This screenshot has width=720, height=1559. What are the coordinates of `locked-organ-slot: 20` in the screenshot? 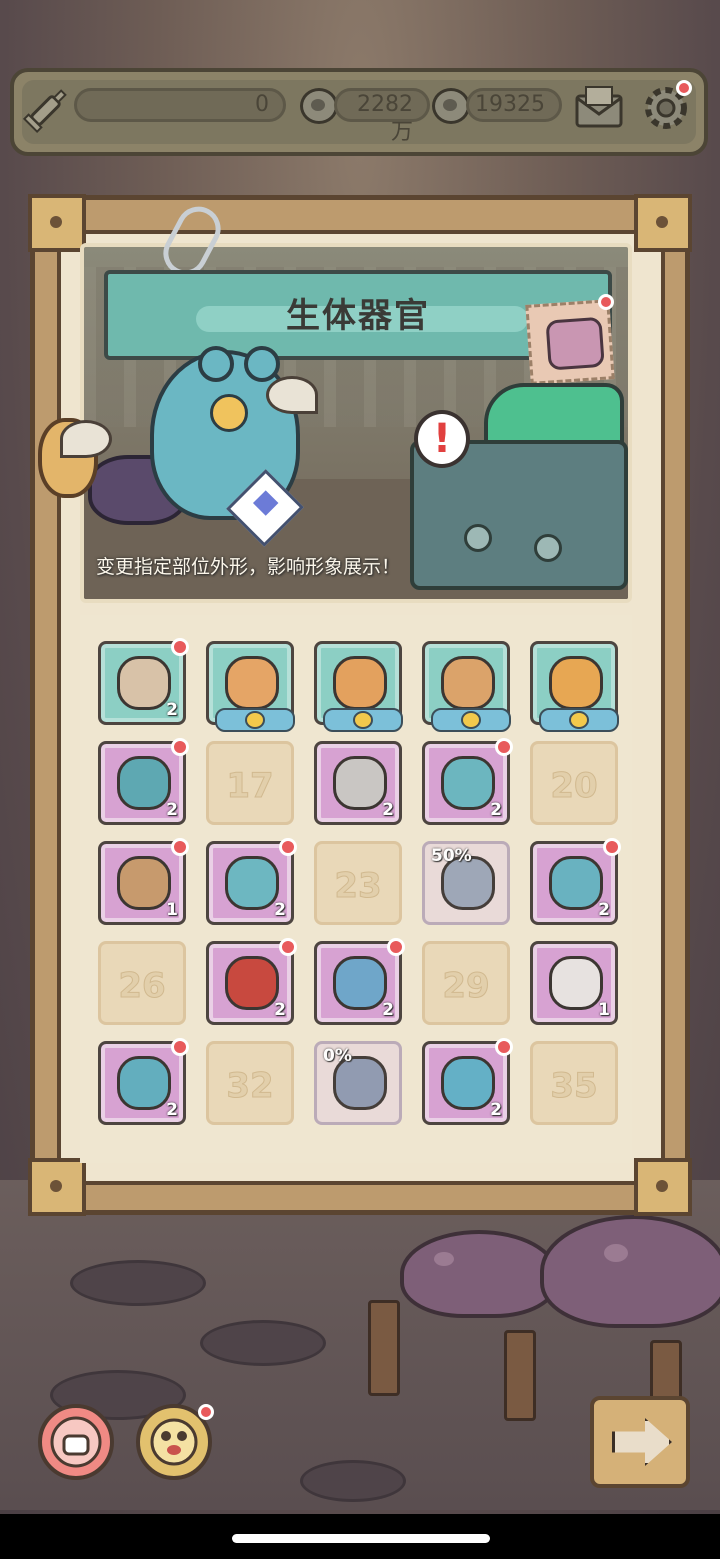 It's located at (574, 783).